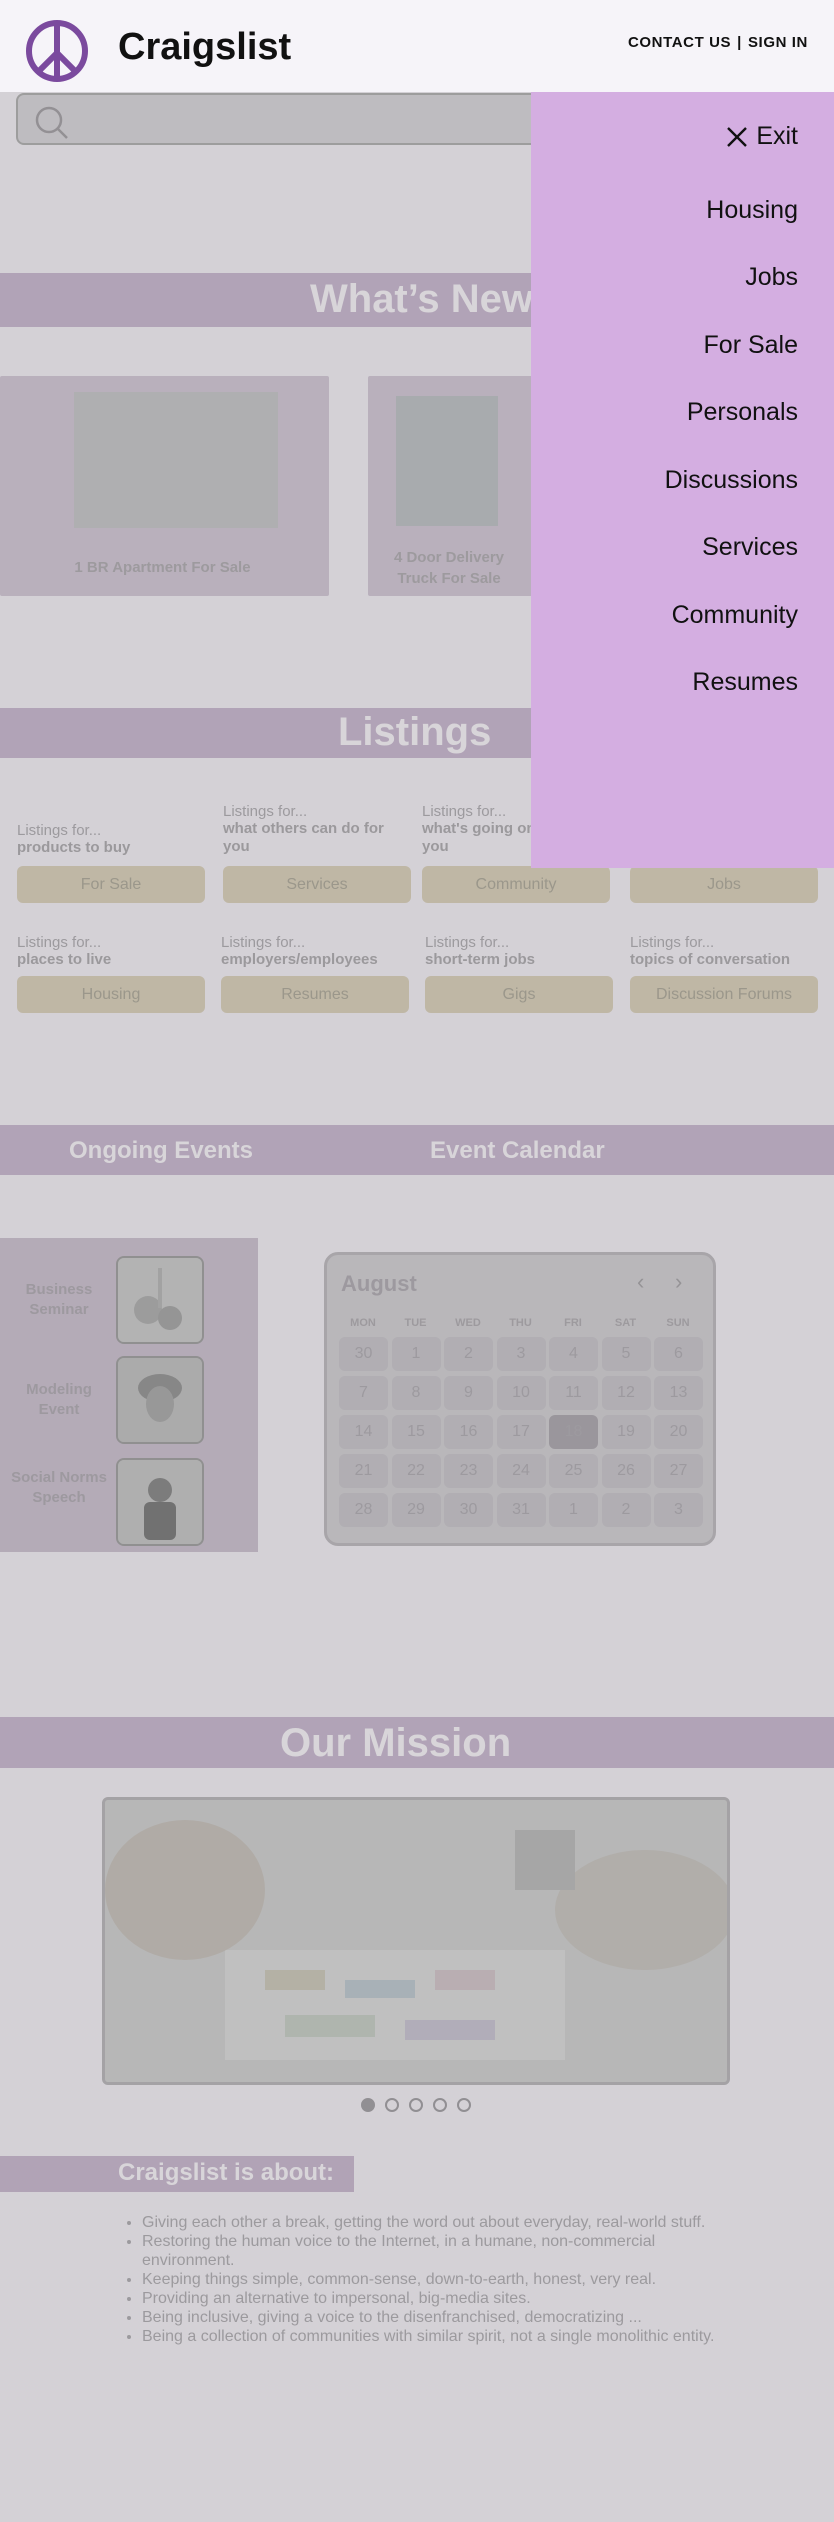 The height and width of the screenshot is (2522, 834). I want to click on menu-item-discussions: Discussions, so click(731, 480).